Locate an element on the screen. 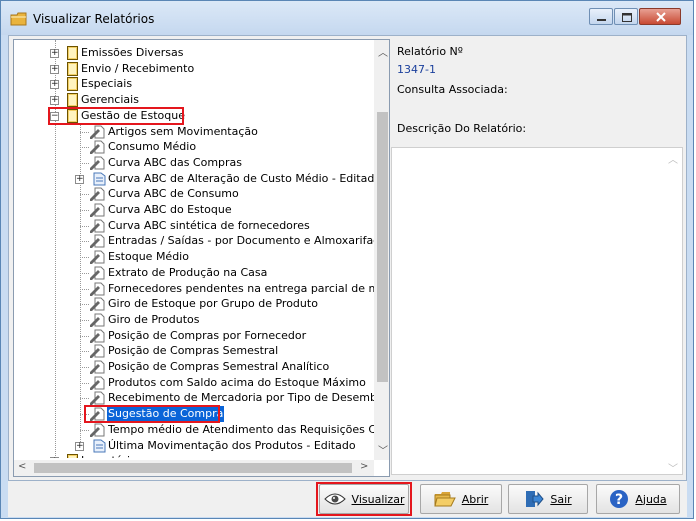  sugestao-compra-highlight-box is located at coordinates (152, 414).